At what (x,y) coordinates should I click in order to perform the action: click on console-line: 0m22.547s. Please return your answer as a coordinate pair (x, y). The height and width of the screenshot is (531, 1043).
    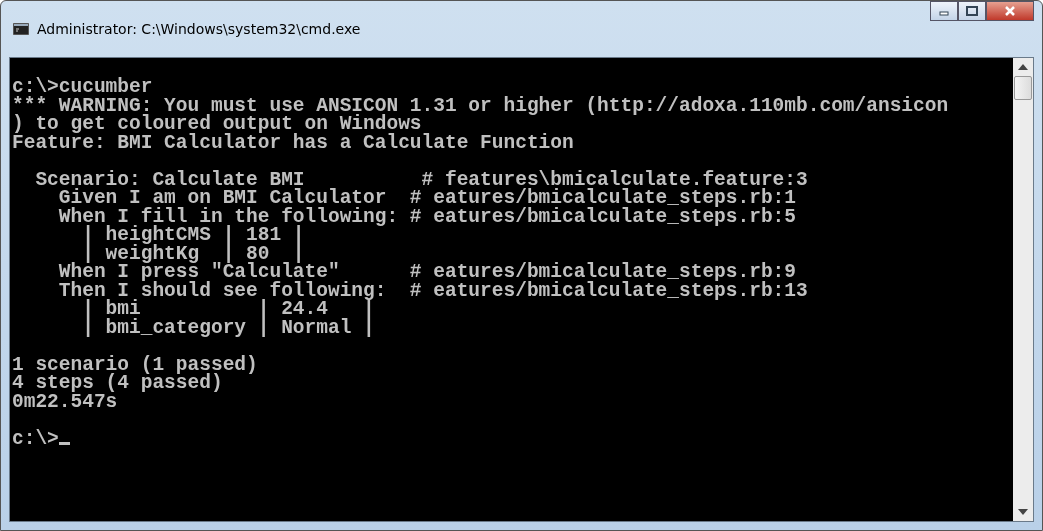
    Looking at the image, I should click on (65, 401).